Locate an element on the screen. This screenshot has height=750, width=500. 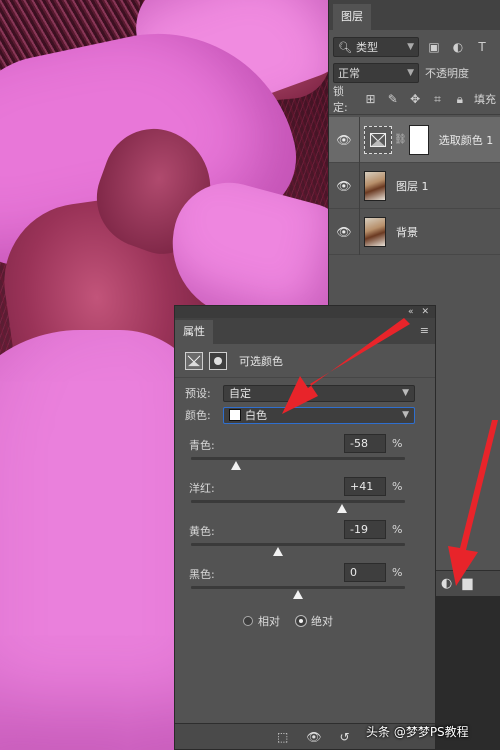
reset-icon: ↺ is located at coordinates (345, 737).